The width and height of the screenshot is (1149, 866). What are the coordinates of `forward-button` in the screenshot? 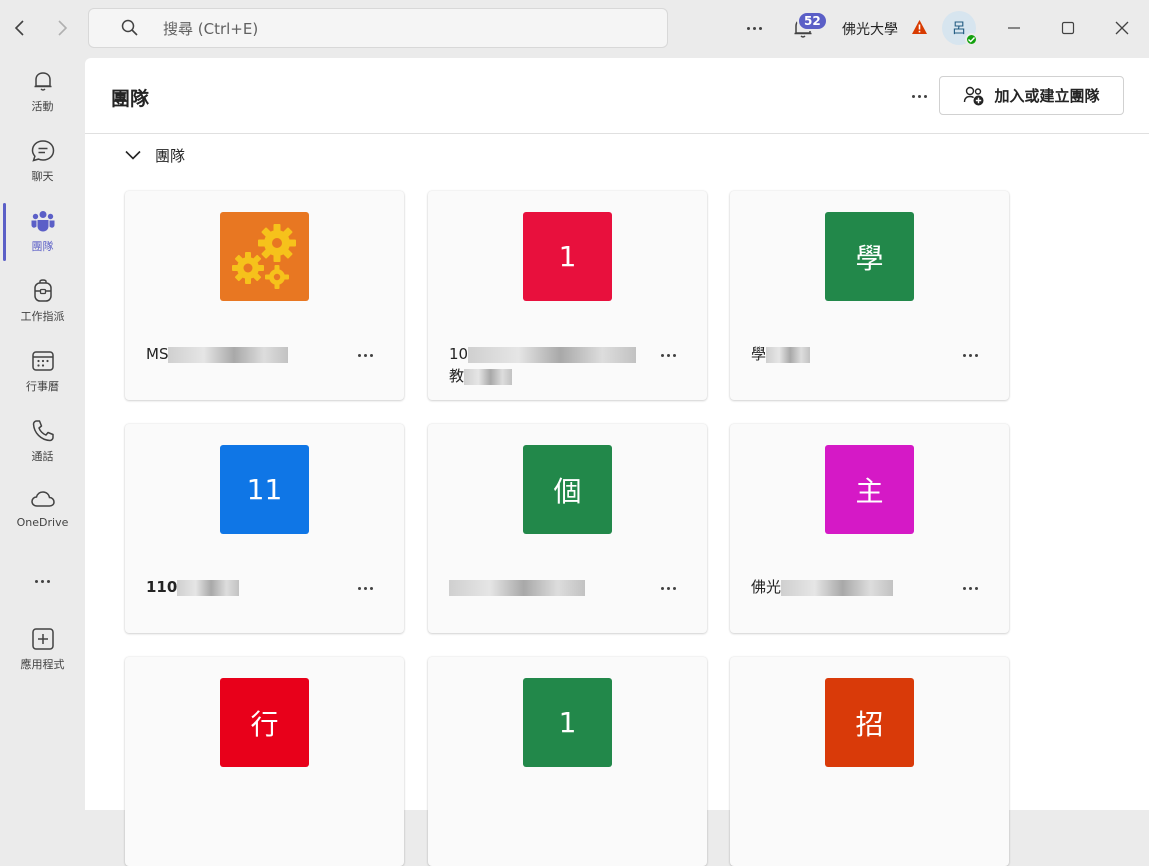 It's located at (62, 28).